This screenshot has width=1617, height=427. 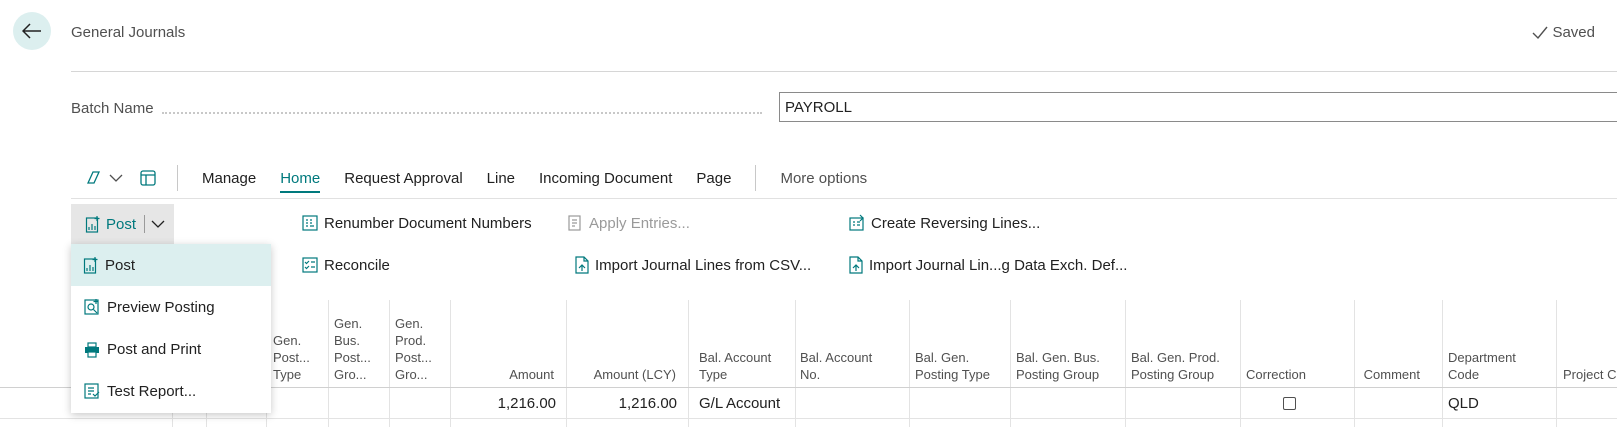 I want to click on renumber-icon, so click(x=310, y=223).